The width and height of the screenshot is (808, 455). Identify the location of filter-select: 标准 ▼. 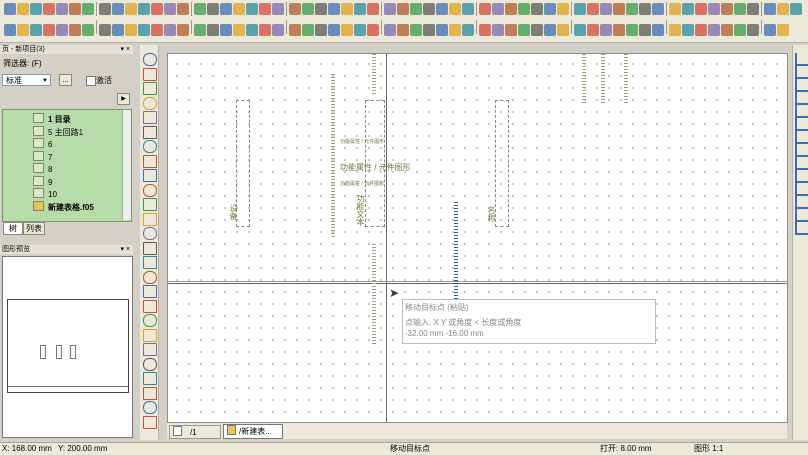
(26, 80).